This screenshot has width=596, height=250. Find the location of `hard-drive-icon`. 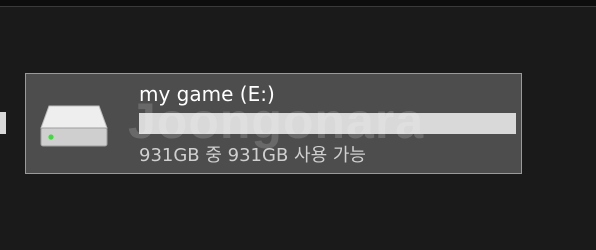

hard-drive-icon is located at coordinates (74, 126).